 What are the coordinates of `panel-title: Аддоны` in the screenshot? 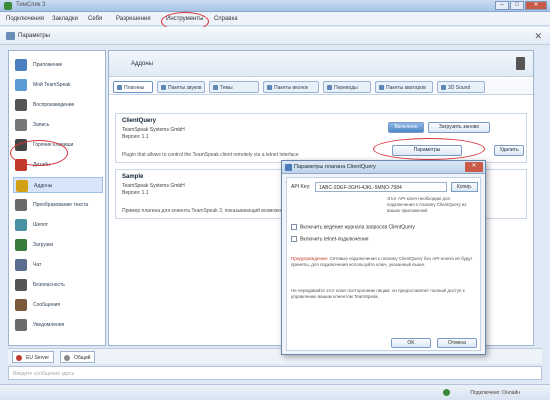 It's located at (142, 64).